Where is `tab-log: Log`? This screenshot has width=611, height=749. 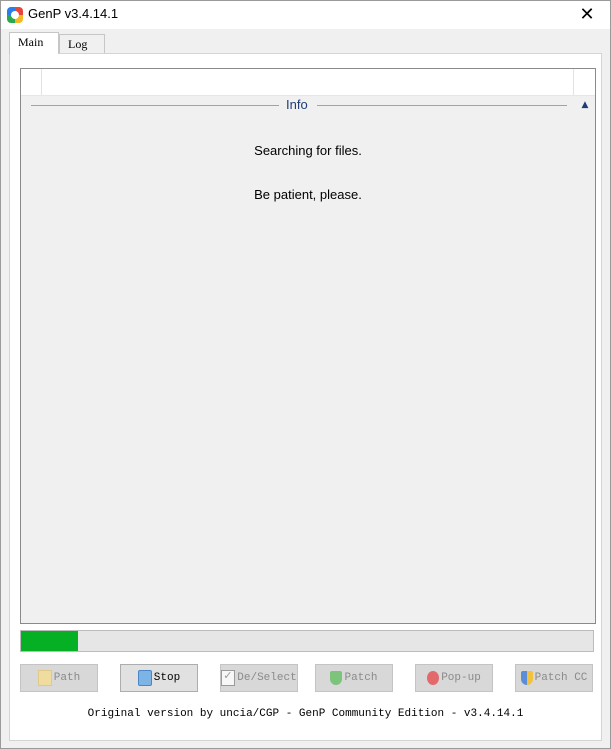 tab-log: Log is located at coordinates (82, 43).